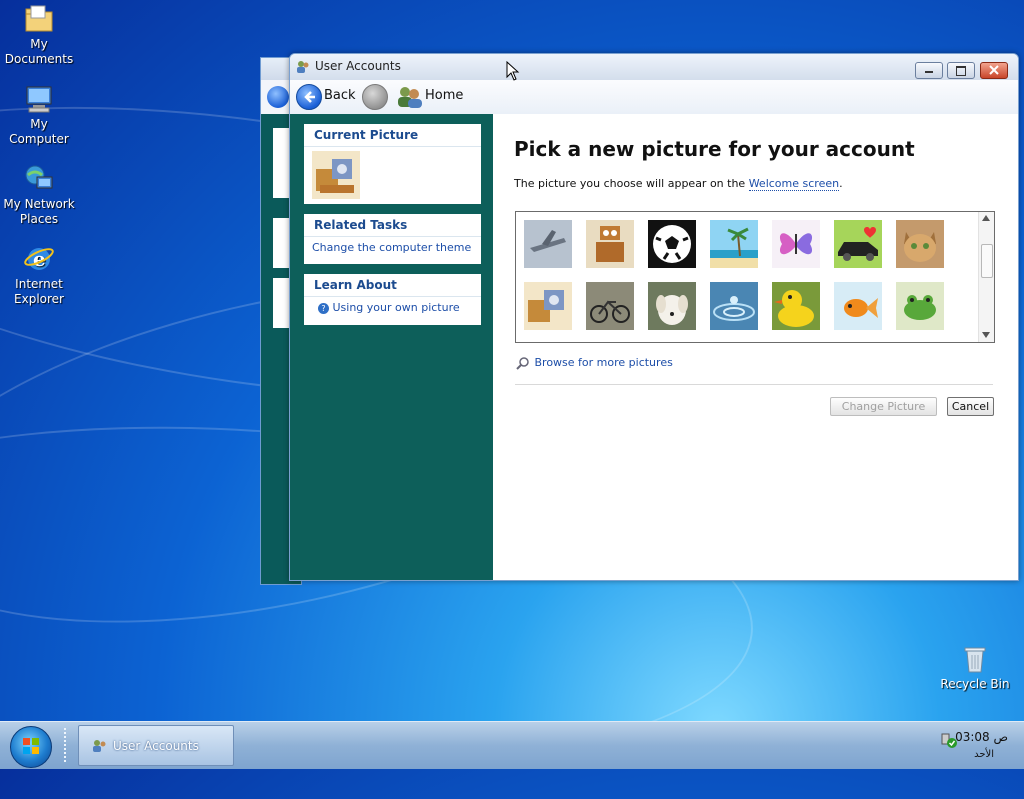 Image resolution: width=1024 pixels, height=799 pixels. I want to click on help-link-label: Using your own picture, so click(396, 307).